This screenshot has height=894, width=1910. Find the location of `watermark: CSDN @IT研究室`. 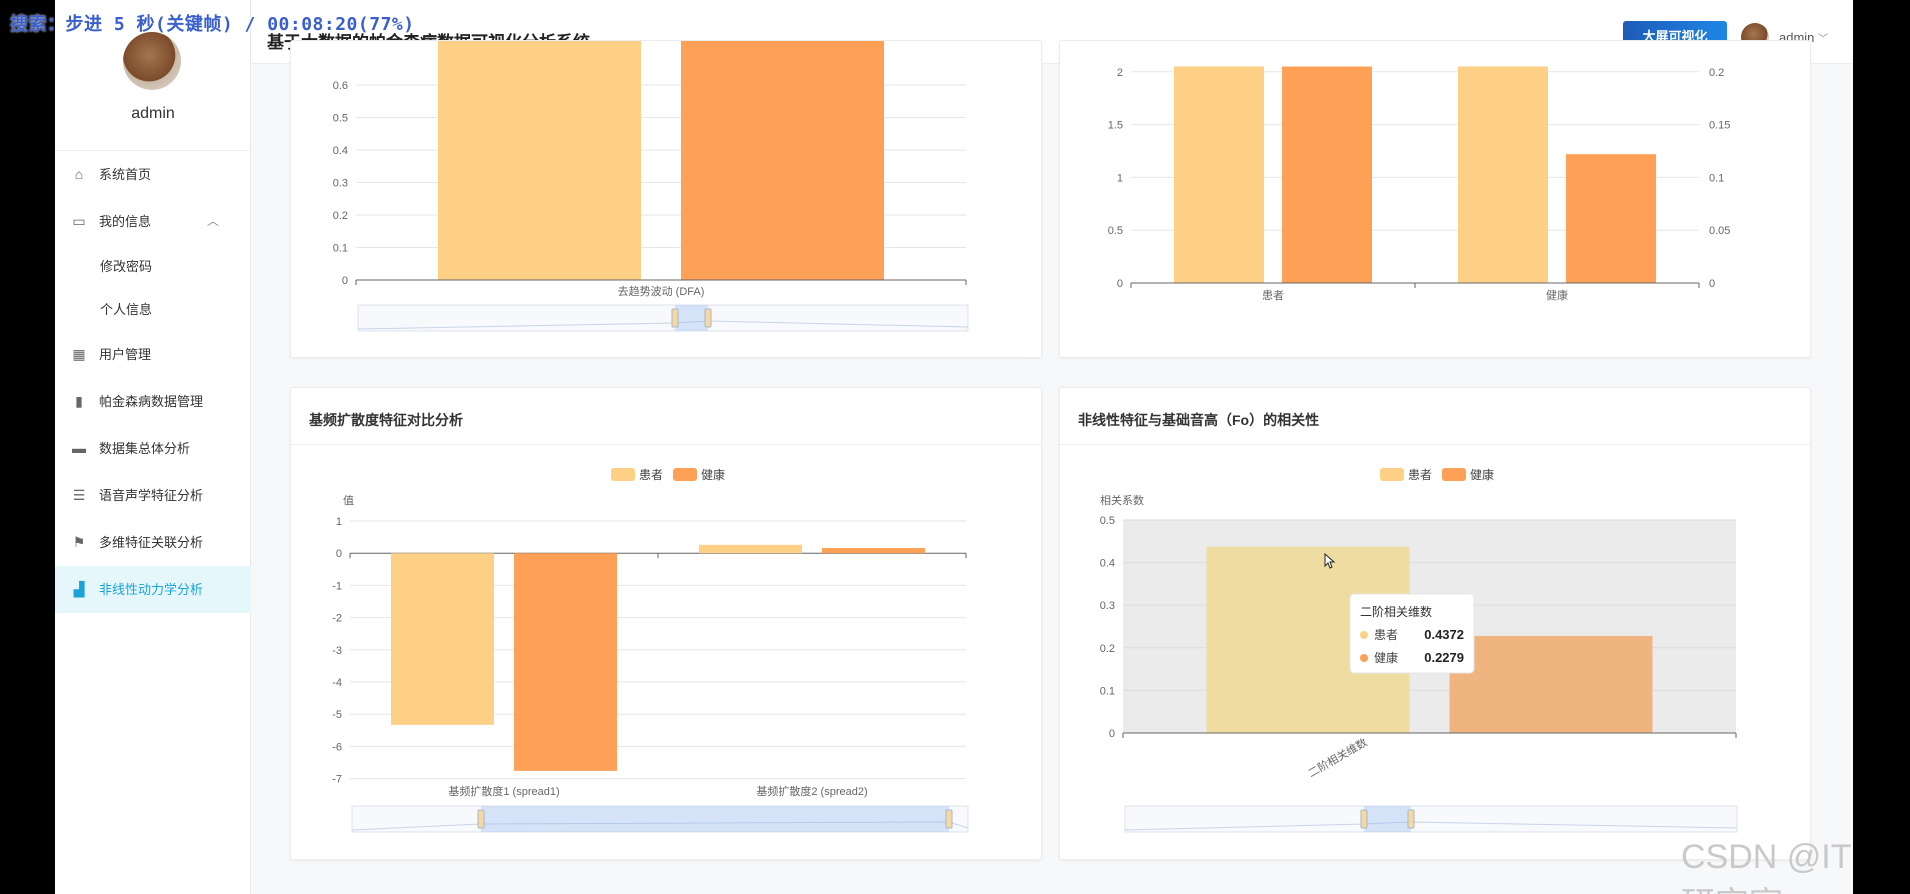

watermark: CSDN @IT研究室 is located at coordinates (1766, 866).